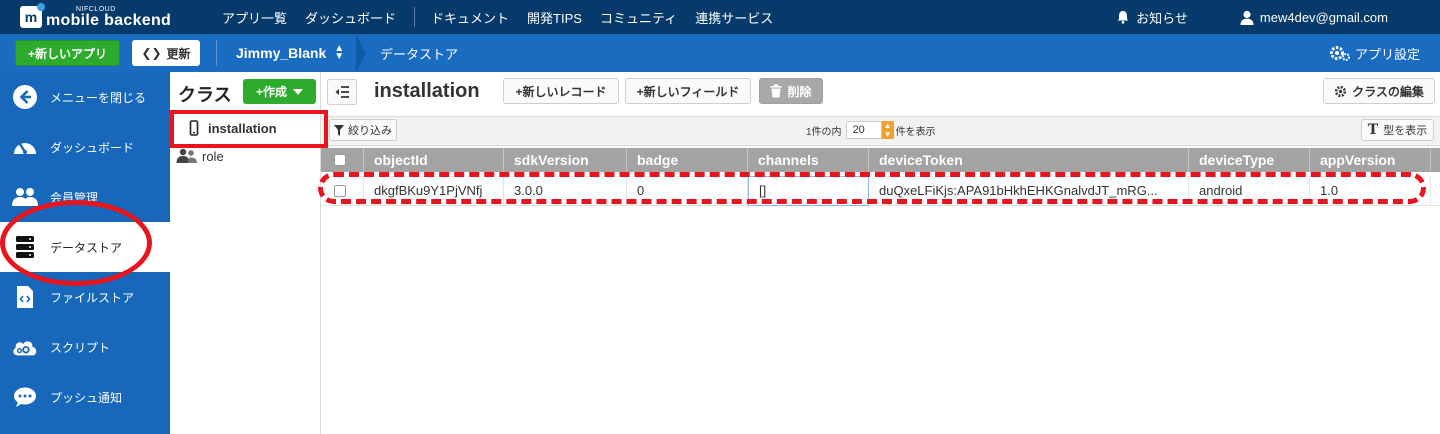 This screenshot has width=1440, height=434. I want to click on sidebar-item-members: 会員管理, so click(85, 197).